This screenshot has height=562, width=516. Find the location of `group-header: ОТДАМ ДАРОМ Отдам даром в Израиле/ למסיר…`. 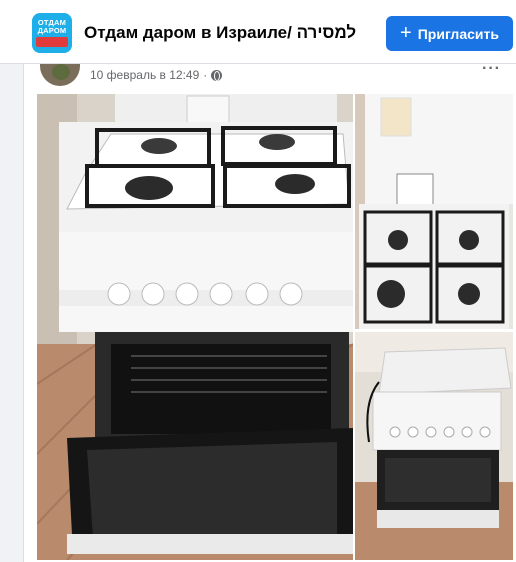

group-header: ОТДАМ ДАРОМ Отдам даром в Израиле/ למסיר… is located at coordinates (258, 32).